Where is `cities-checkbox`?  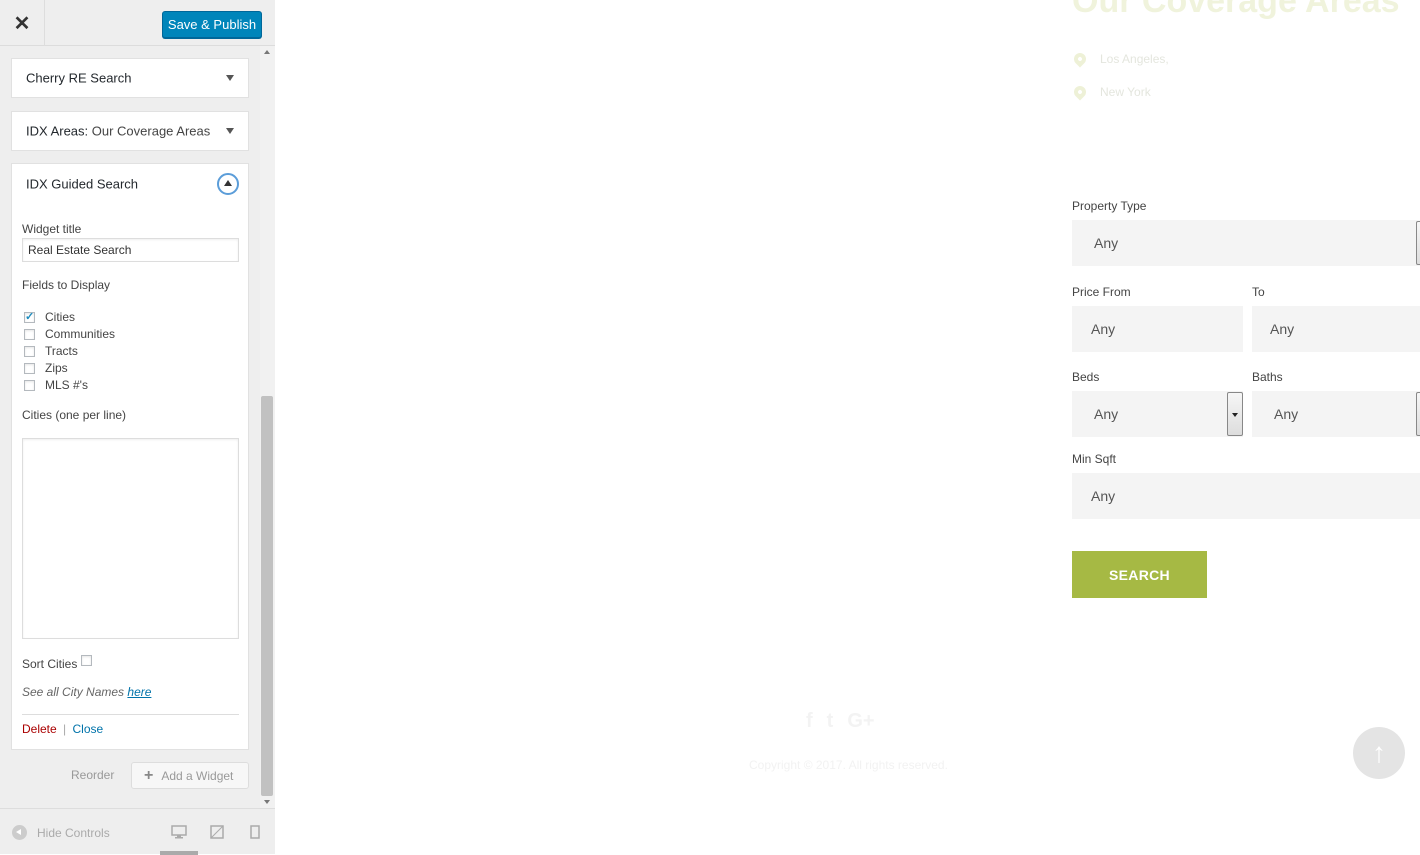
cities-checkbox is located at coordinates (29, 316).